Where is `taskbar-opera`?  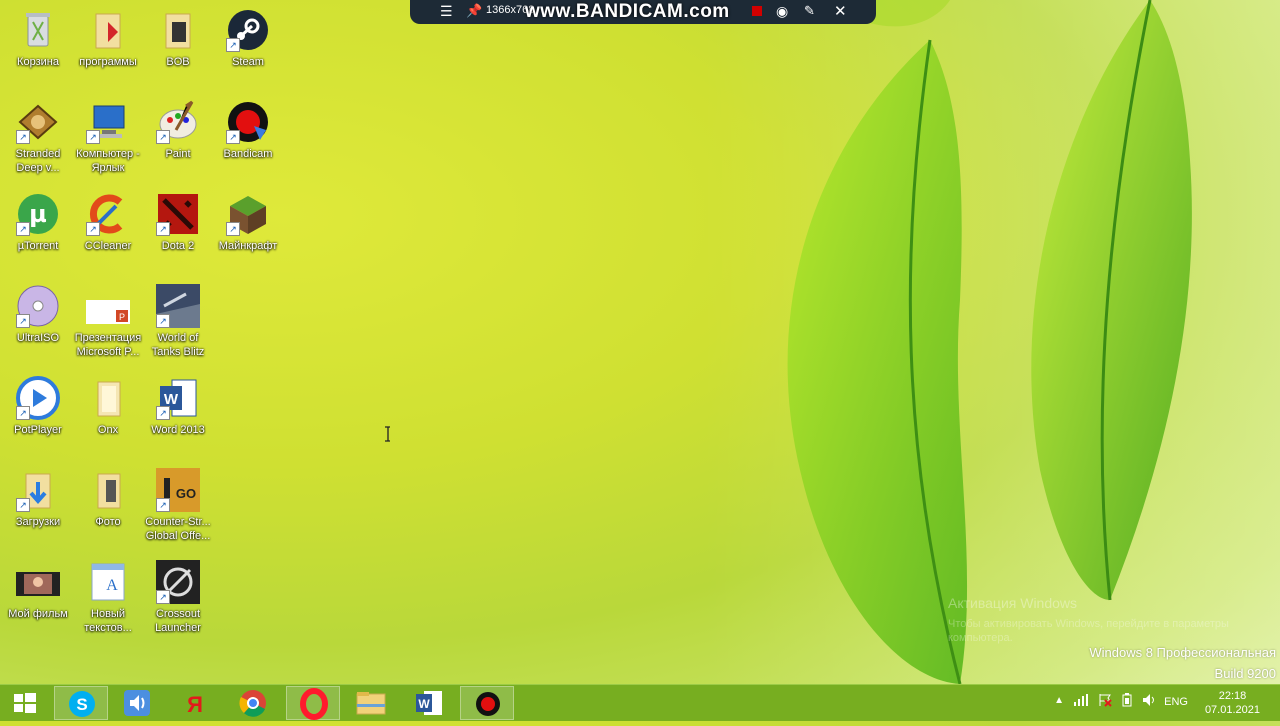
taskbar-opera is located at coordinates (313, 703).